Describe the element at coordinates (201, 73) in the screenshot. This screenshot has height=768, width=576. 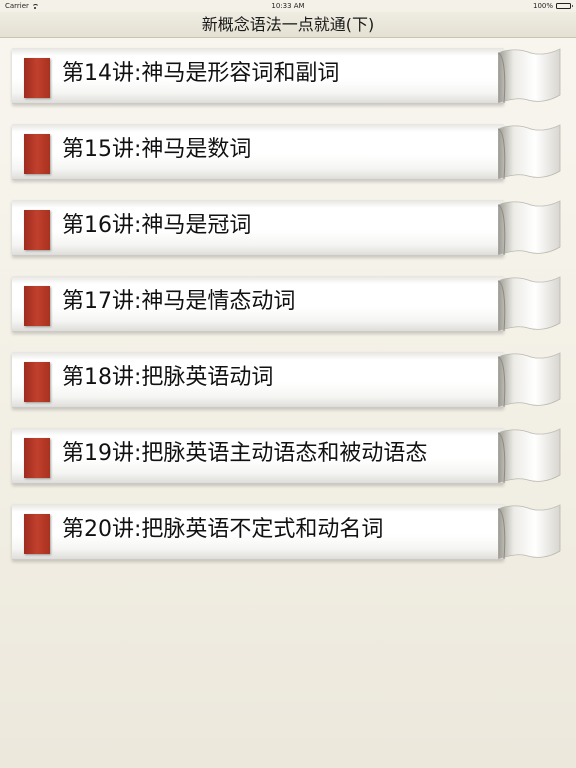
I see `lesson-title: 第14讲:神马是形容词和副词` at that location.